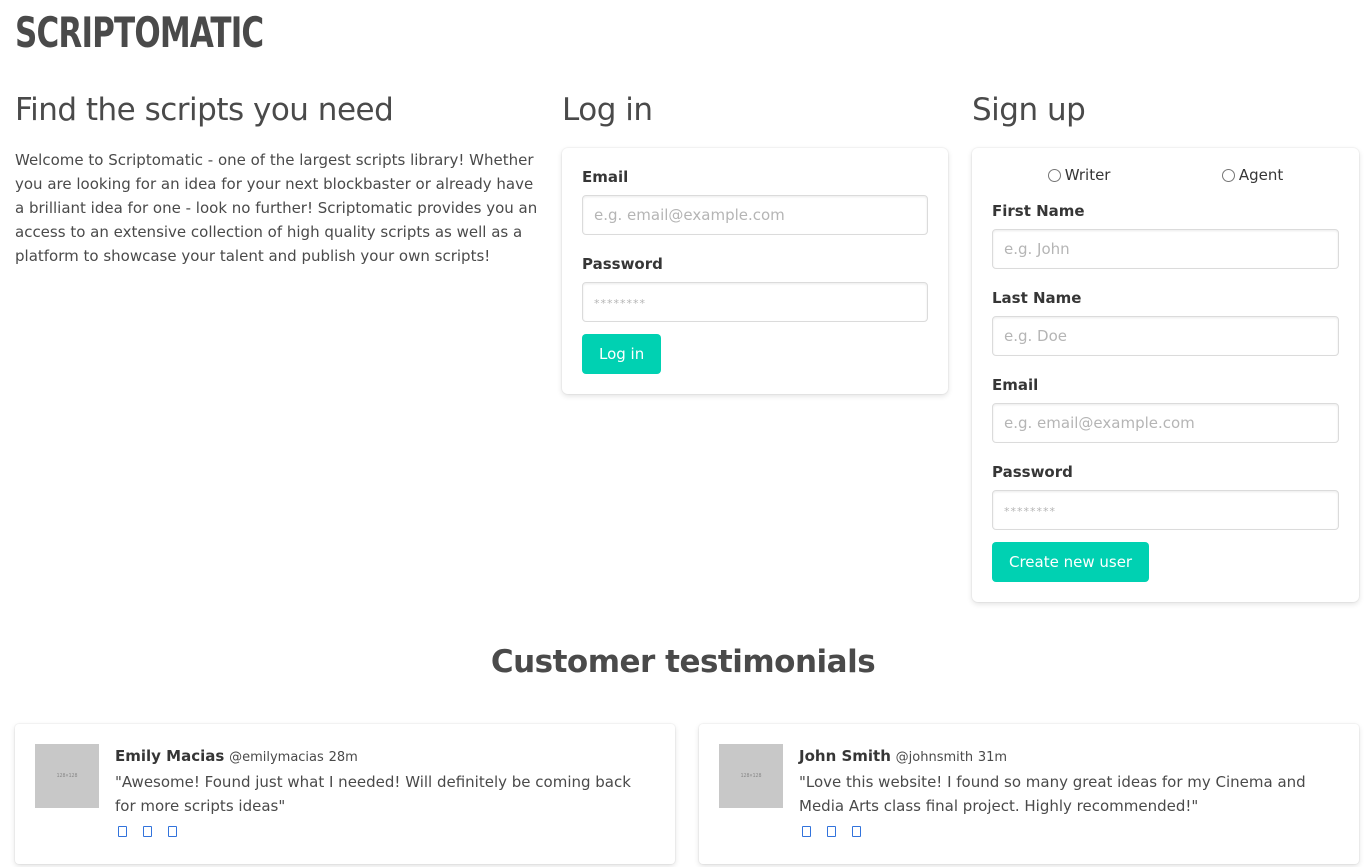  Describe the element at coordinates (1029, 110) in the screenshot. I see `signup-title: Sign up` at that location.